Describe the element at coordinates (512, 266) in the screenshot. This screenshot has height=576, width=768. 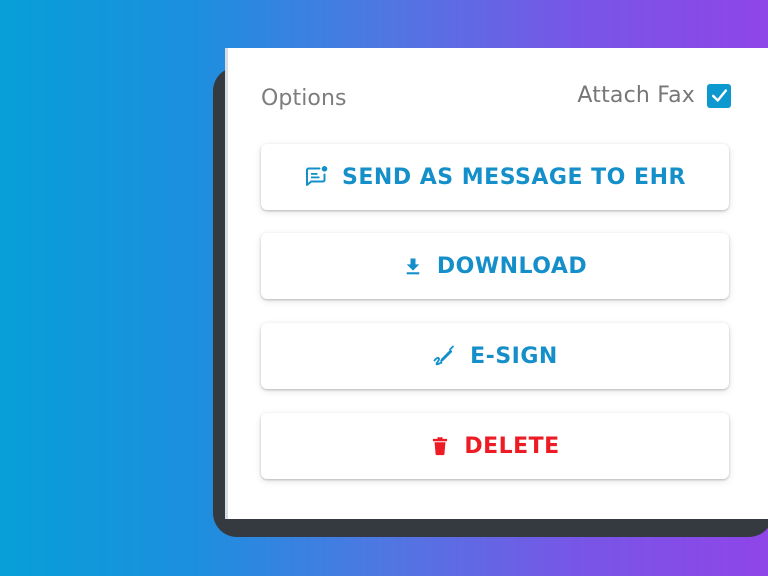
I see `download-label: DOWNLOAD` at that location.